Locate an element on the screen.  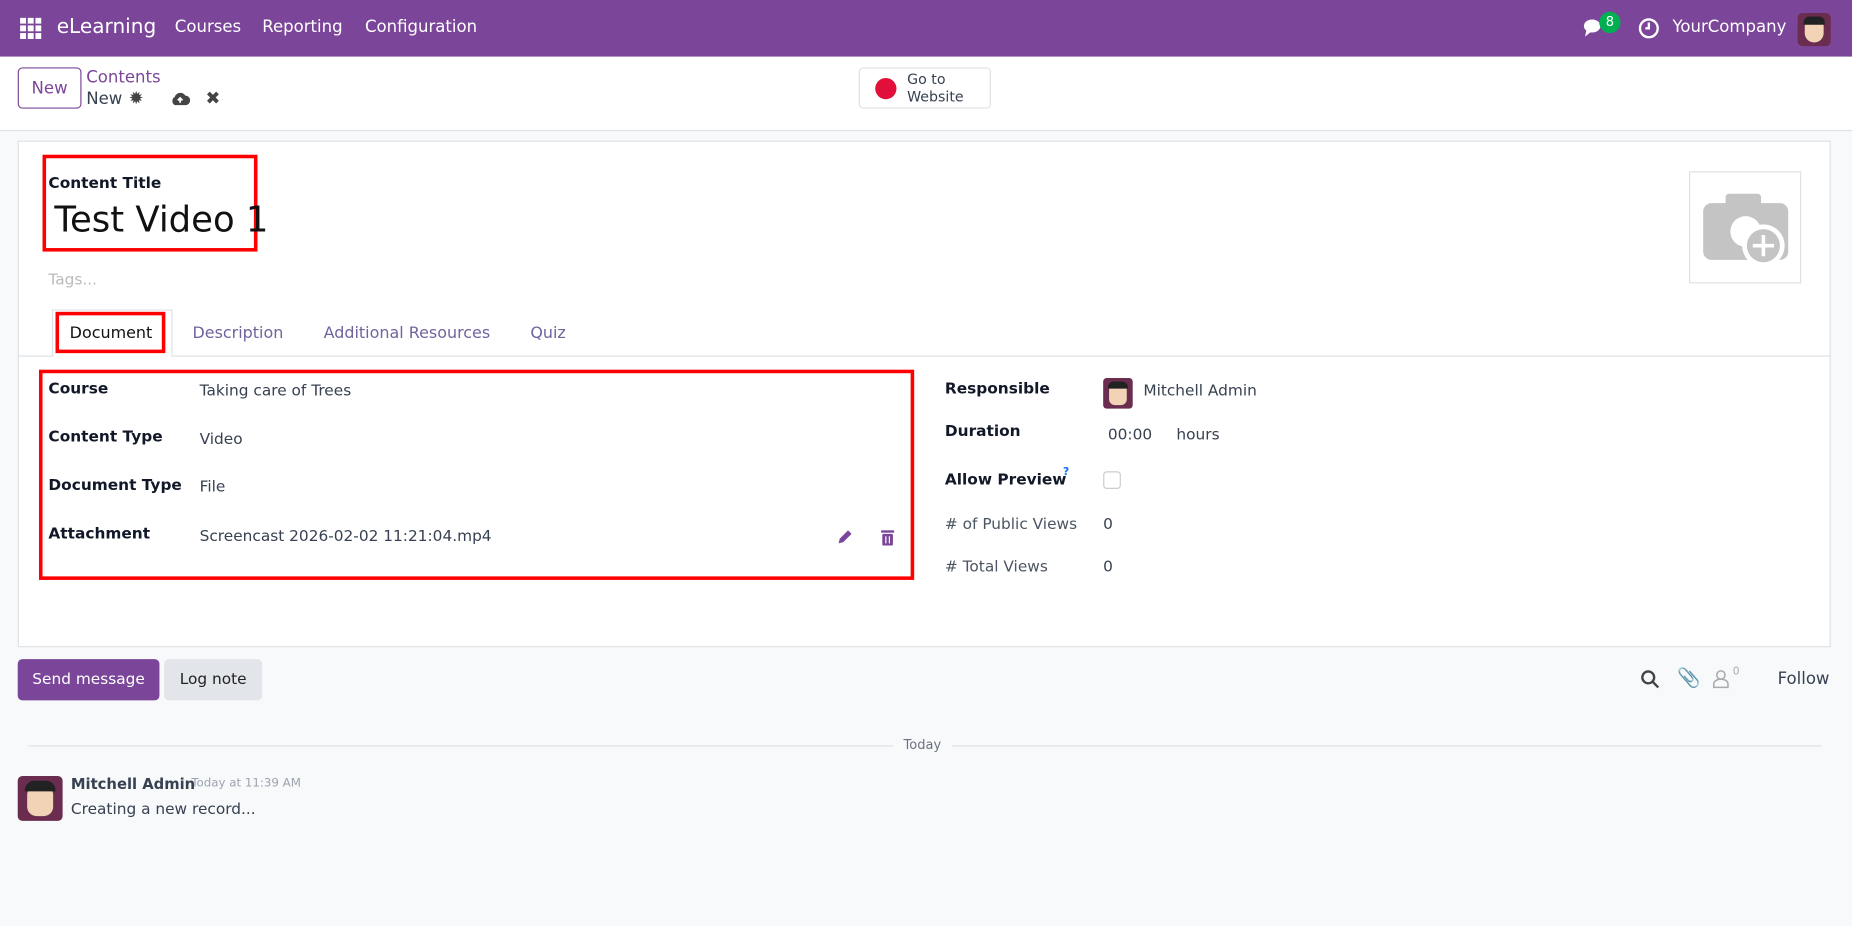
search-icon is located at coordinates (1650, 679).